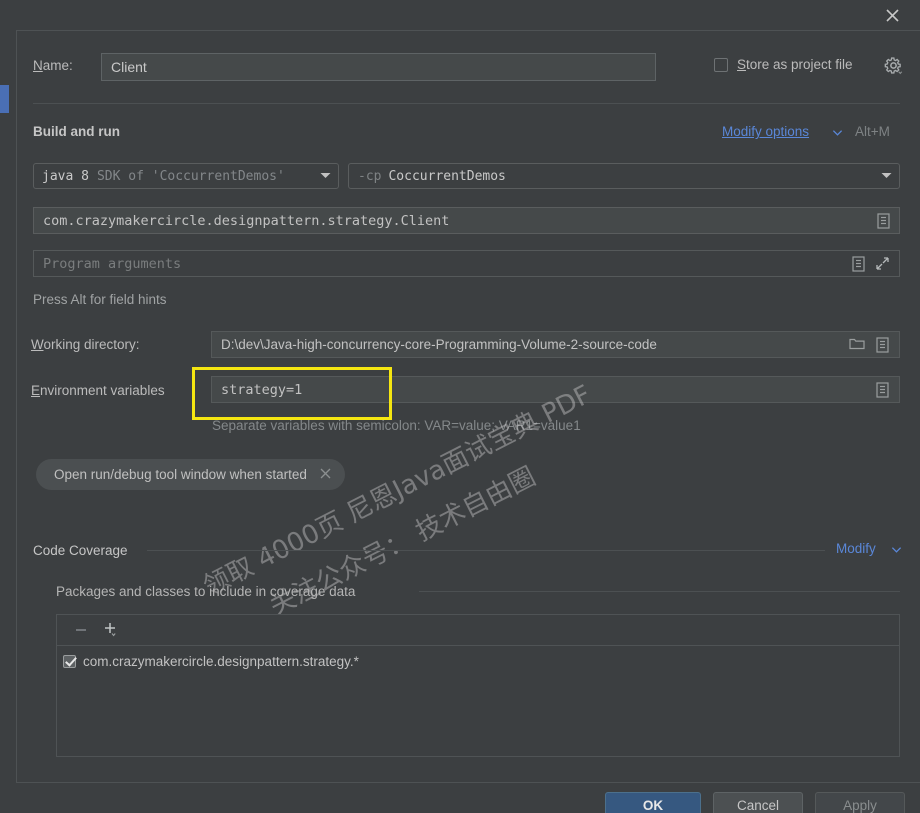  I want to click on modify-options-shortcut: Alt+M, so click(872, 131).